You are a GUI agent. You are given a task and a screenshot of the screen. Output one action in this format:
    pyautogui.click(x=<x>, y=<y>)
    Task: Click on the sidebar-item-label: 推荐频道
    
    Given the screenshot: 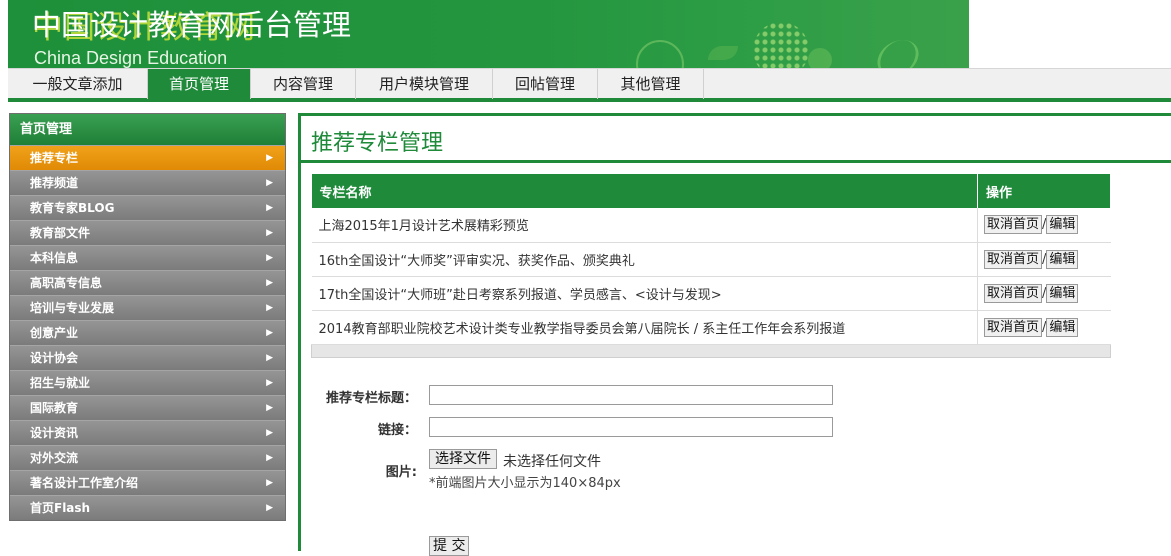 What is the action you would take?
    pyautogui.click(x=54, y=183)
    